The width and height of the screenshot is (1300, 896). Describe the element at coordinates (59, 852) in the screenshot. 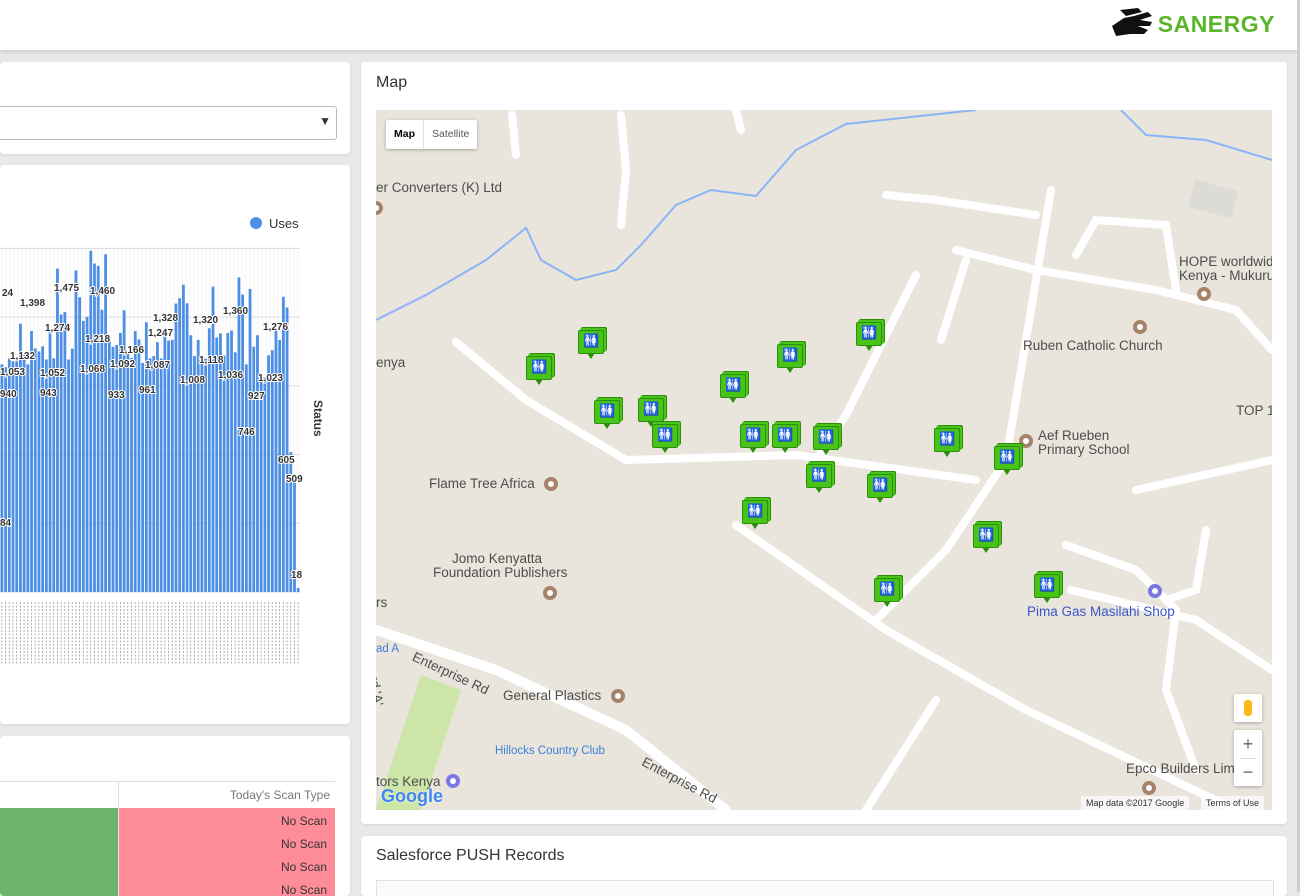

I see `status-cell-ok` at that location.